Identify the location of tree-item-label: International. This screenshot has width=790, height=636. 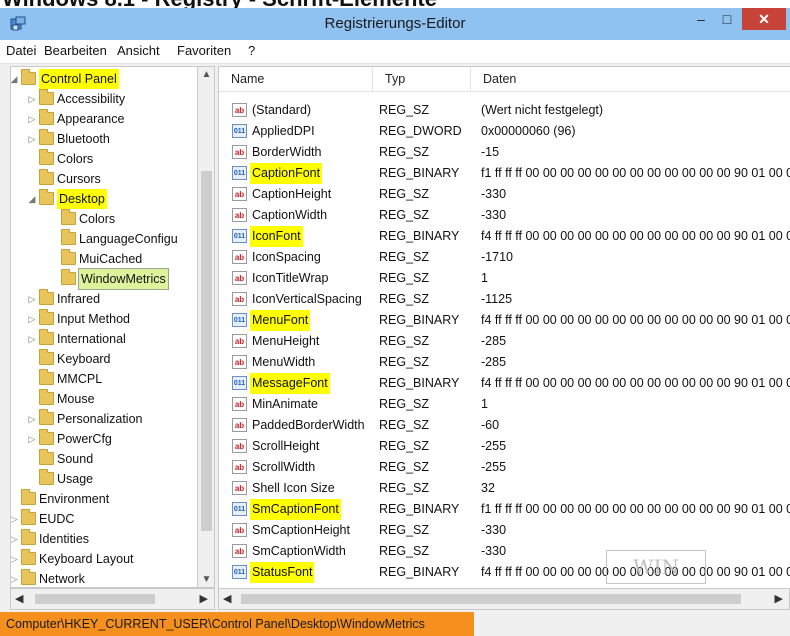
(91, 339).